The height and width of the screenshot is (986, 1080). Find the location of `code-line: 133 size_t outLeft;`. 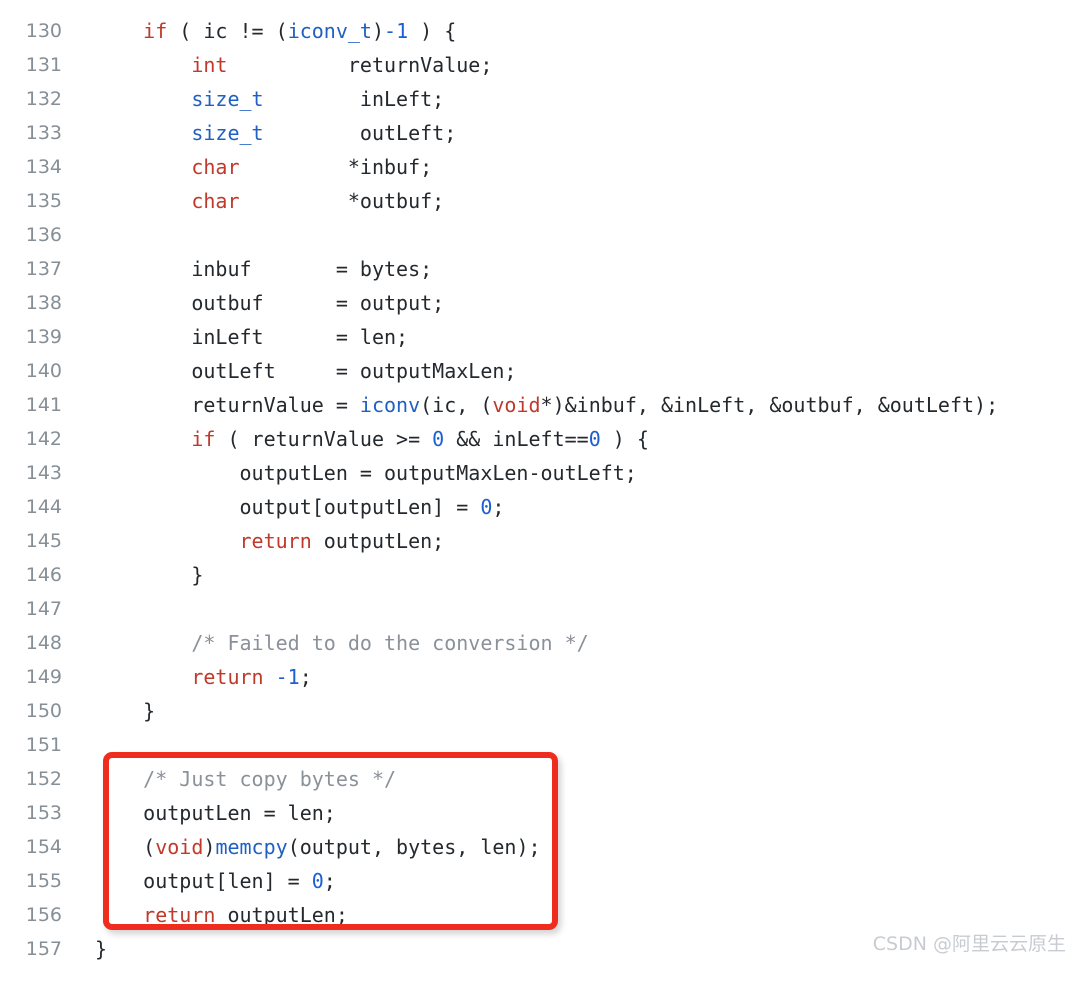

code-line: 133 size_t outLeft; is located at coordinates (540, 133).